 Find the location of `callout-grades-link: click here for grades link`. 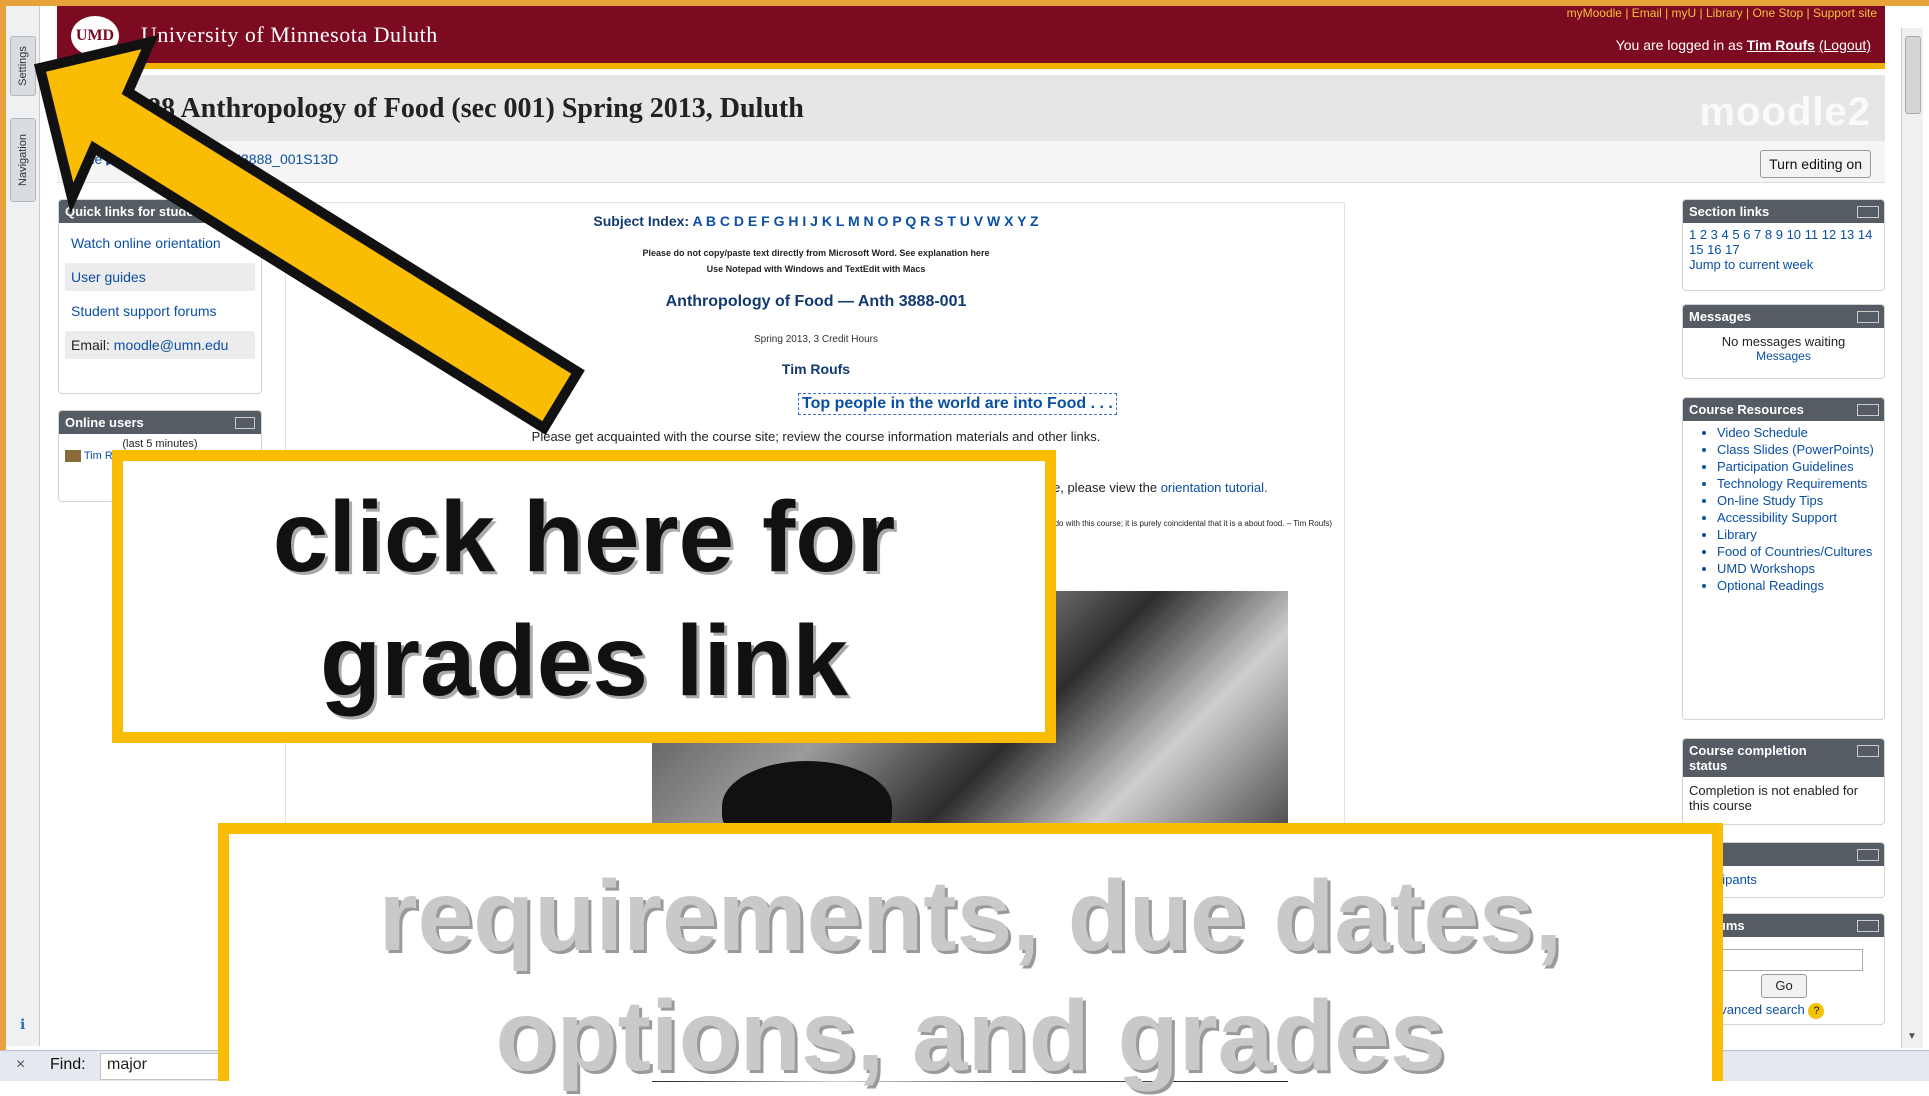

callout-grades-link: click here for grades link is located at coordinates (584, 596).